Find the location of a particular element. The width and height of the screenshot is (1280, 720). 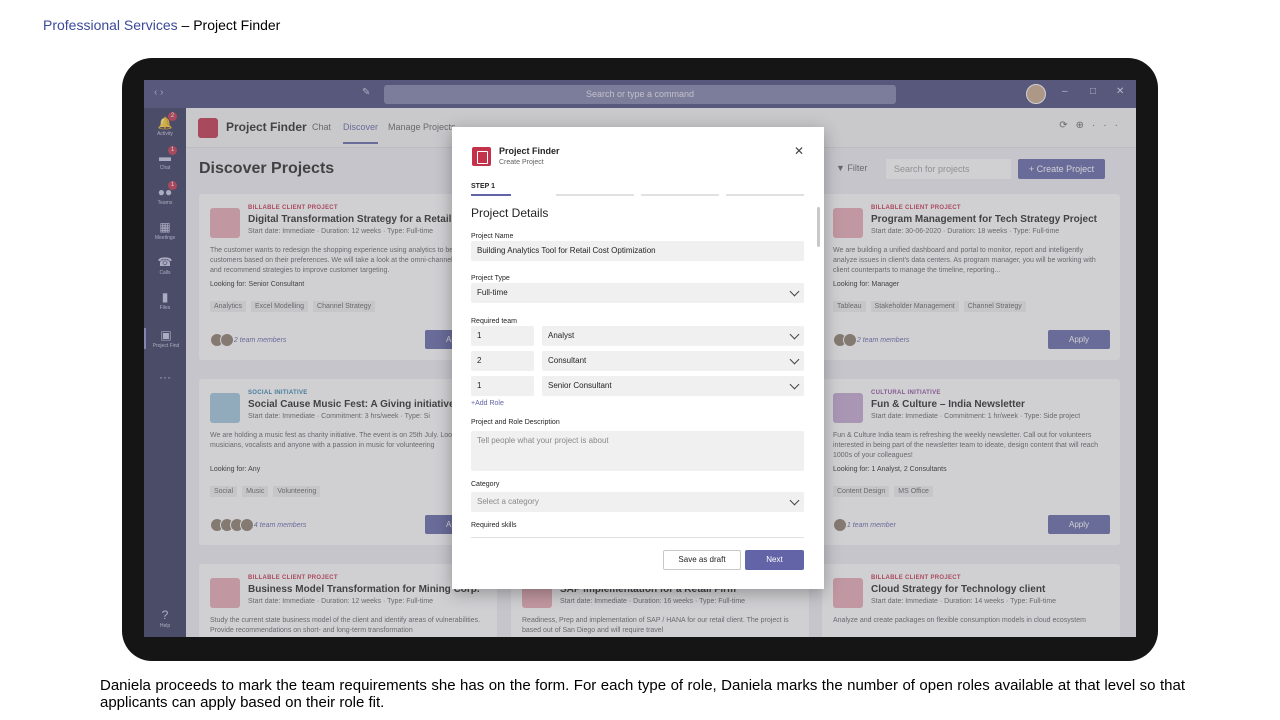

add-role-link: +Add Role is located at coordinates (487, 403).